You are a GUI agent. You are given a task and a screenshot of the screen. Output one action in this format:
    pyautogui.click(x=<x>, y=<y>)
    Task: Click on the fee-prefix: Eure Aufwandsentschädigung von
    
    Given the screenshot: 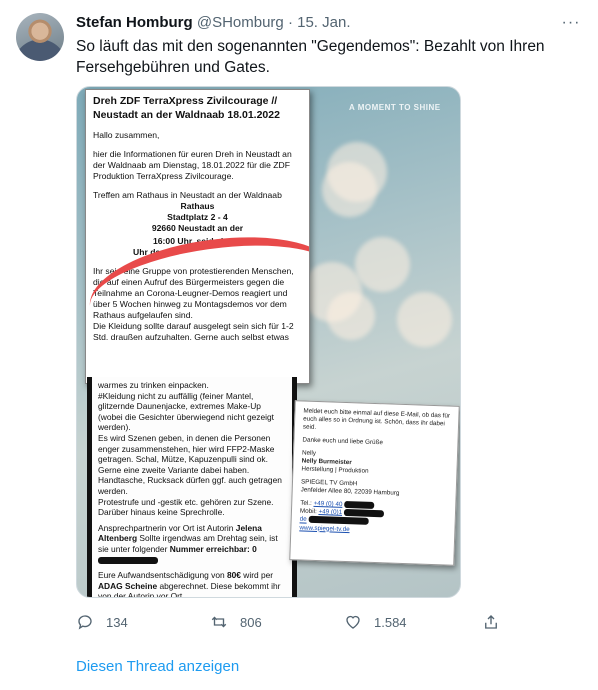 What is the action you would take?
    pyautogui.click(x=161, y=575)
    